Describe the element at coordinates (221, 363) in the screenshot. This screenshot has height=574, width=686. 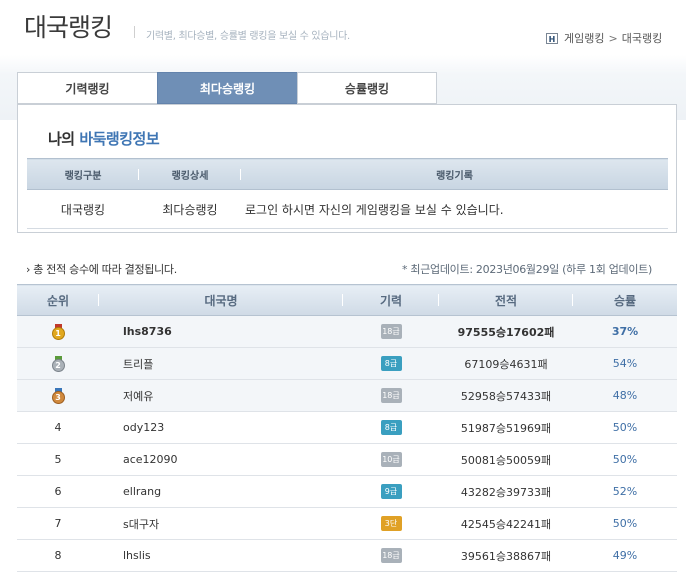
I see `player-name-link: 트리플` at that location.